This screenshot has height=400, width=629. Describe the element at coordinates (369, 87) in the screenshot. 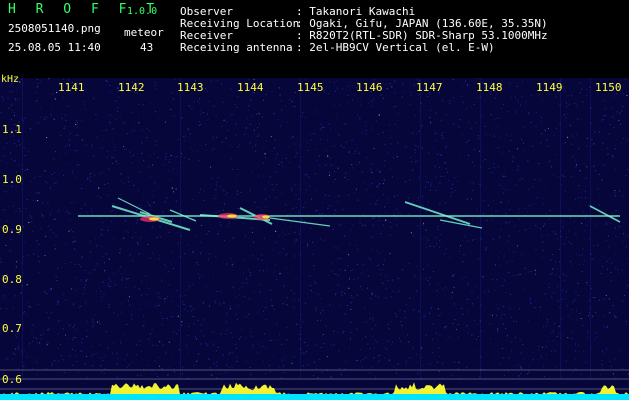

I see `time-tick-label: 1146` at that location.